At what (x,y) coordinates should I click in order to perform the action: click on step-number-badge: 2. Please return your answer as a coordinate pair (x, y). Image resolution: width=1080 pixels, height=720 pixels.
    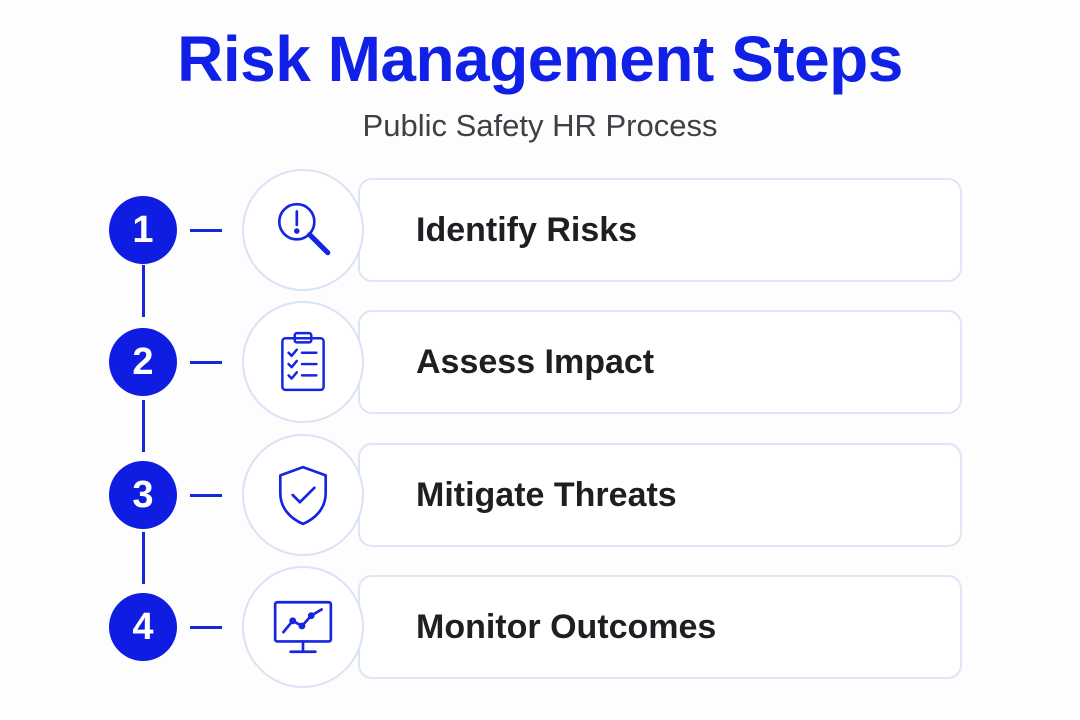
    Looking at the image, I should click on (143, 362).